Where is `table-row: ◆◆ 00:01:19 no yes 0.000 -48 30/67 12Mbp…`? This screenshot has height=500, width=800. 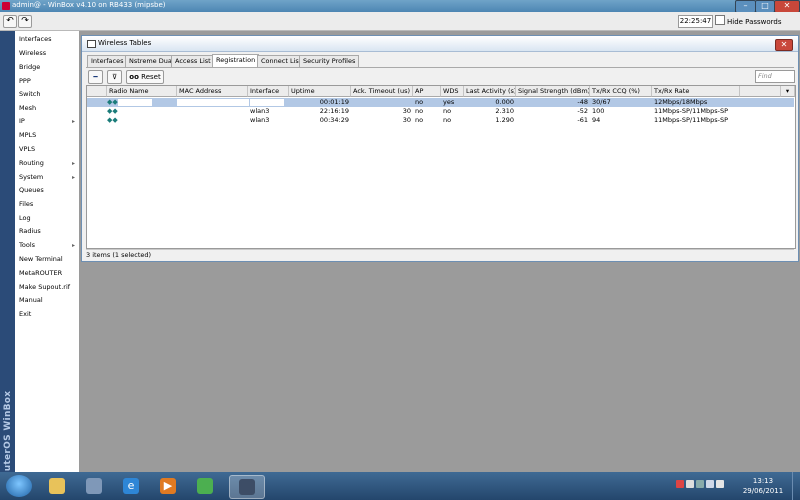
table-row: ◆◆ 00:01:19 no yes 0.000 -48 30/67 12Mbp… is located at coordinates (440, 102).